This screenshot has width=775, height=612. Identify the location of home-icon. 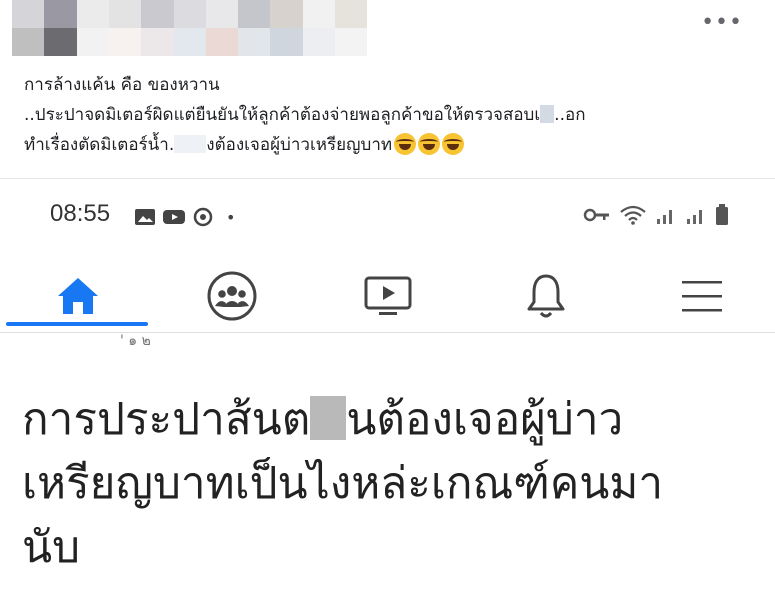
(78, 296).